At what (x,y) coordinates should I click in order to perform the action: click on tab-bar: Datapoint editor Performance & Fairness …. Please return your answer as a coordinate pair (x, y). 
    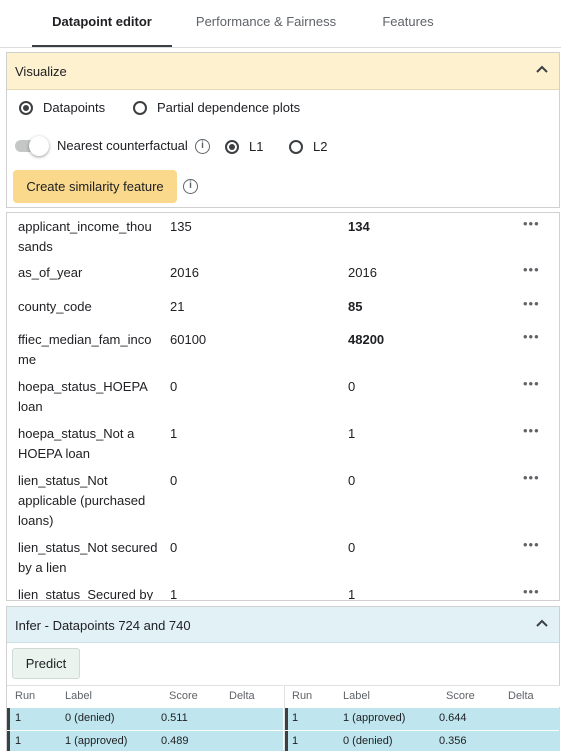
    Looking at the image, I should click on (280, 24).